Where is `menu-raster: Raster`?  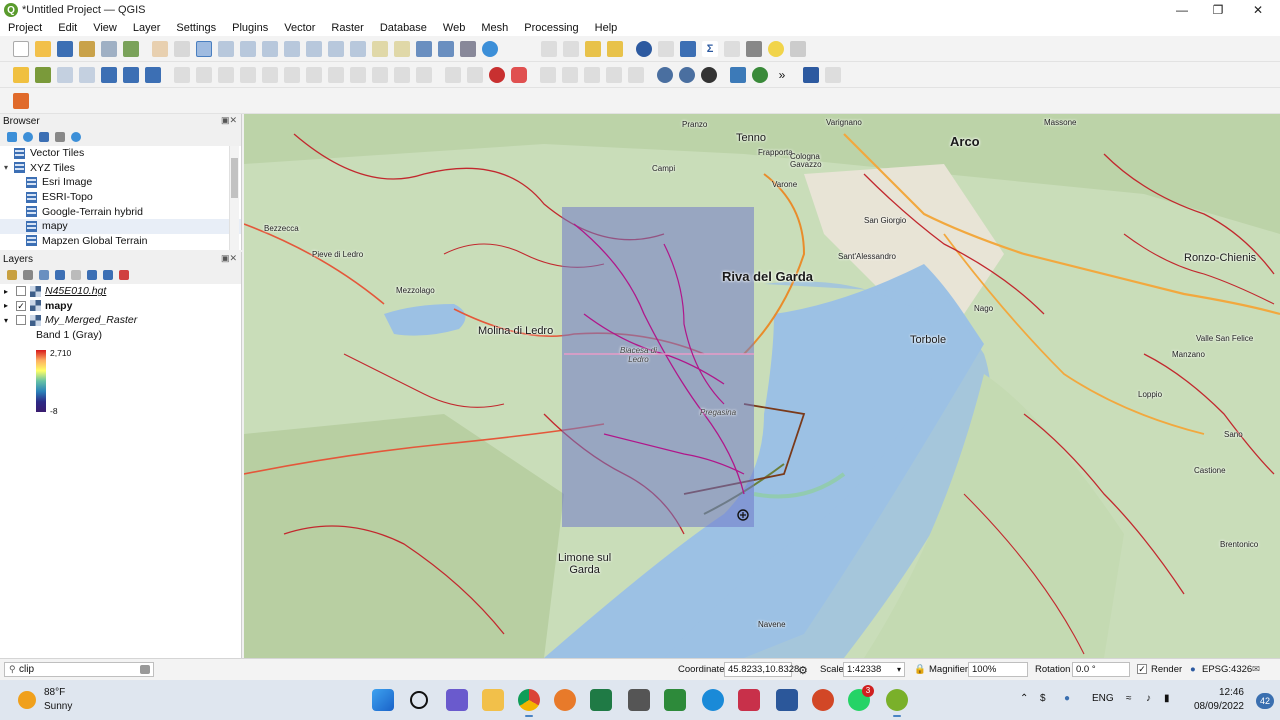
menu-raster: Raster is located at coordinates (347, 28).